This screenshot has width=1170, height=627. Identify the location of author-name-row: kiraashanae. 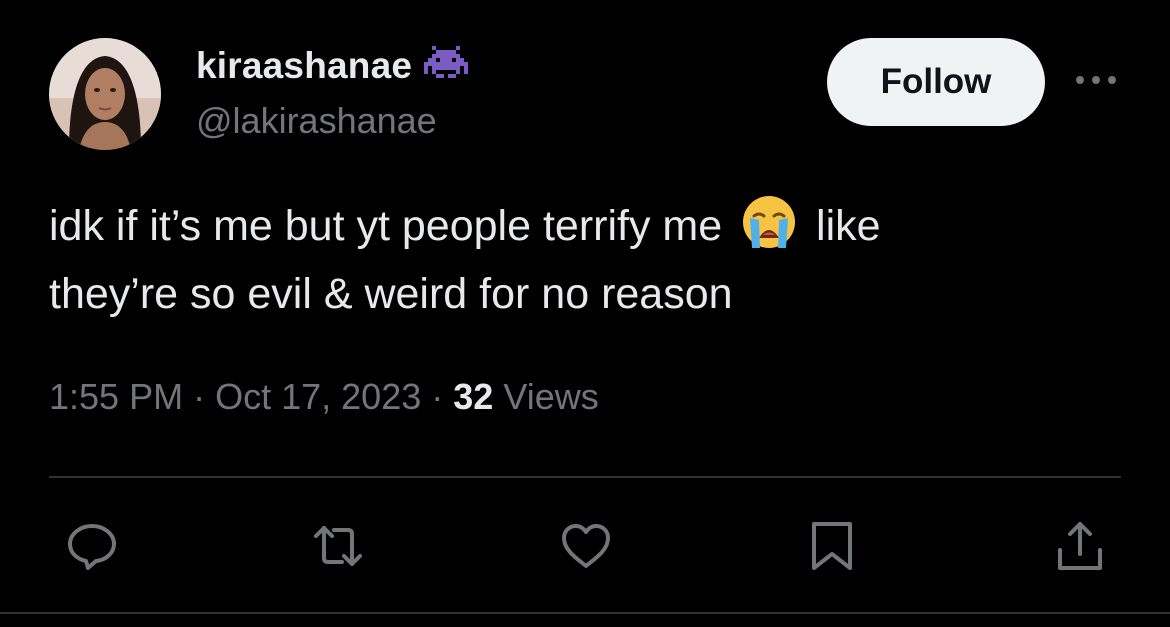
(332, 66).